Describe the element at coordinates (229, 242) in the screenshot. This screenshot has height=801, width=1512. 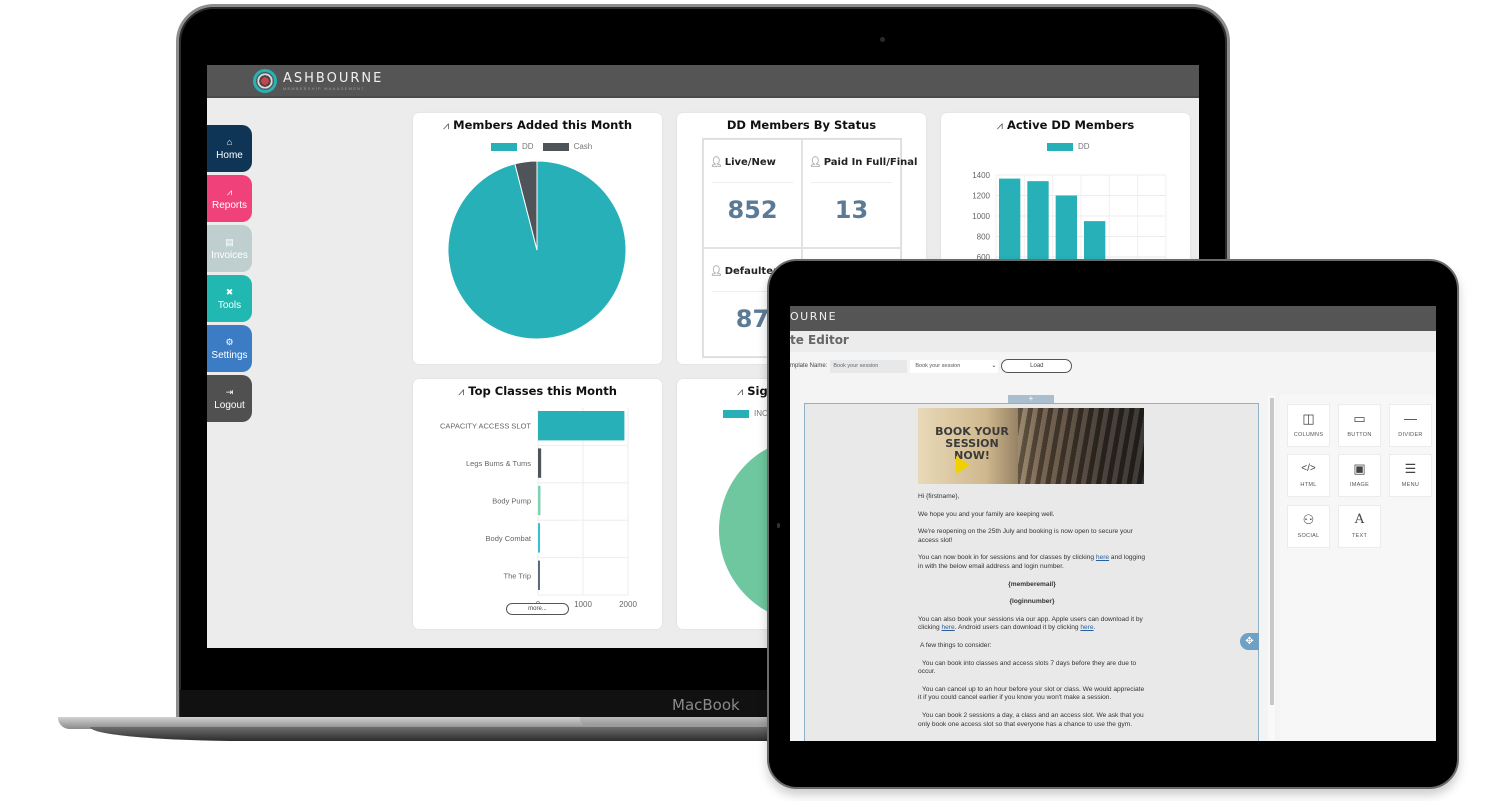
I see `document-icon: ▤` at that location.